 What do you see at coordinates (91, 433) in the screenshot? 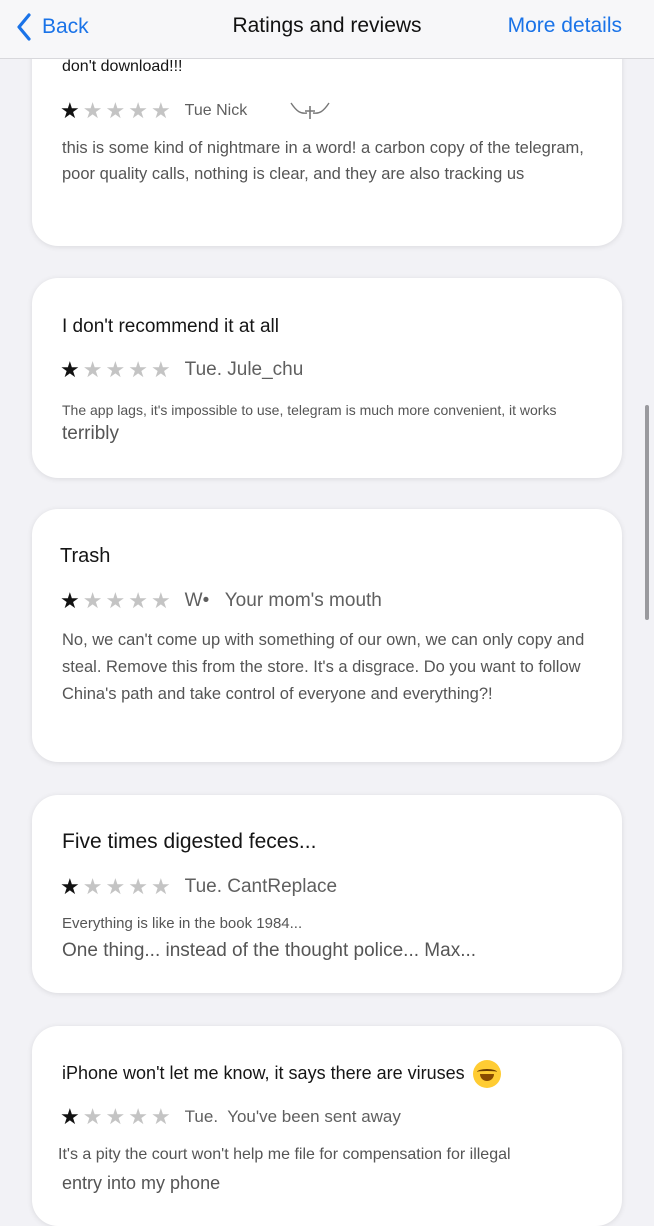
I see `review-body-line-2: terribly` at bounding box center [91, 433].